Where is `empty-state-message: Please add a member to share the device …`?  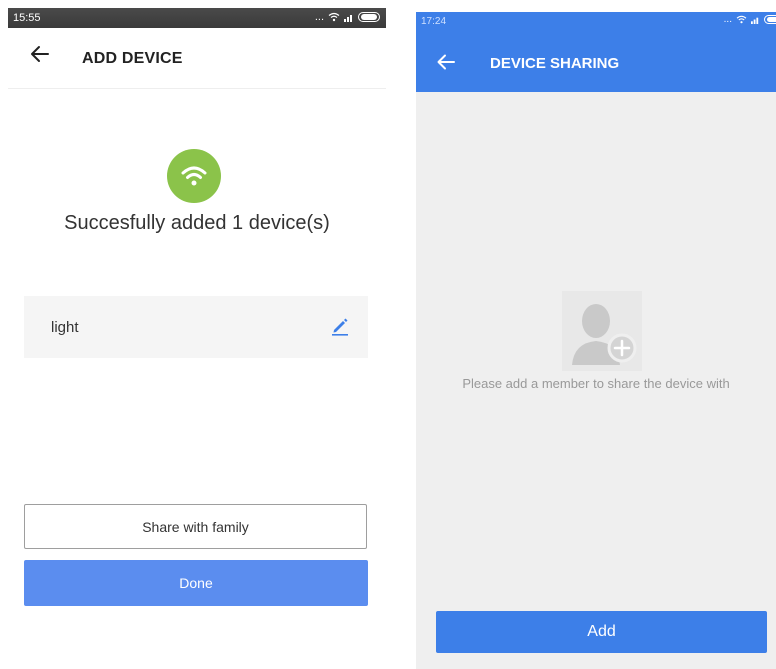 empty-state-message: Please add a member to share the device … is located at coordinates (596, 383).